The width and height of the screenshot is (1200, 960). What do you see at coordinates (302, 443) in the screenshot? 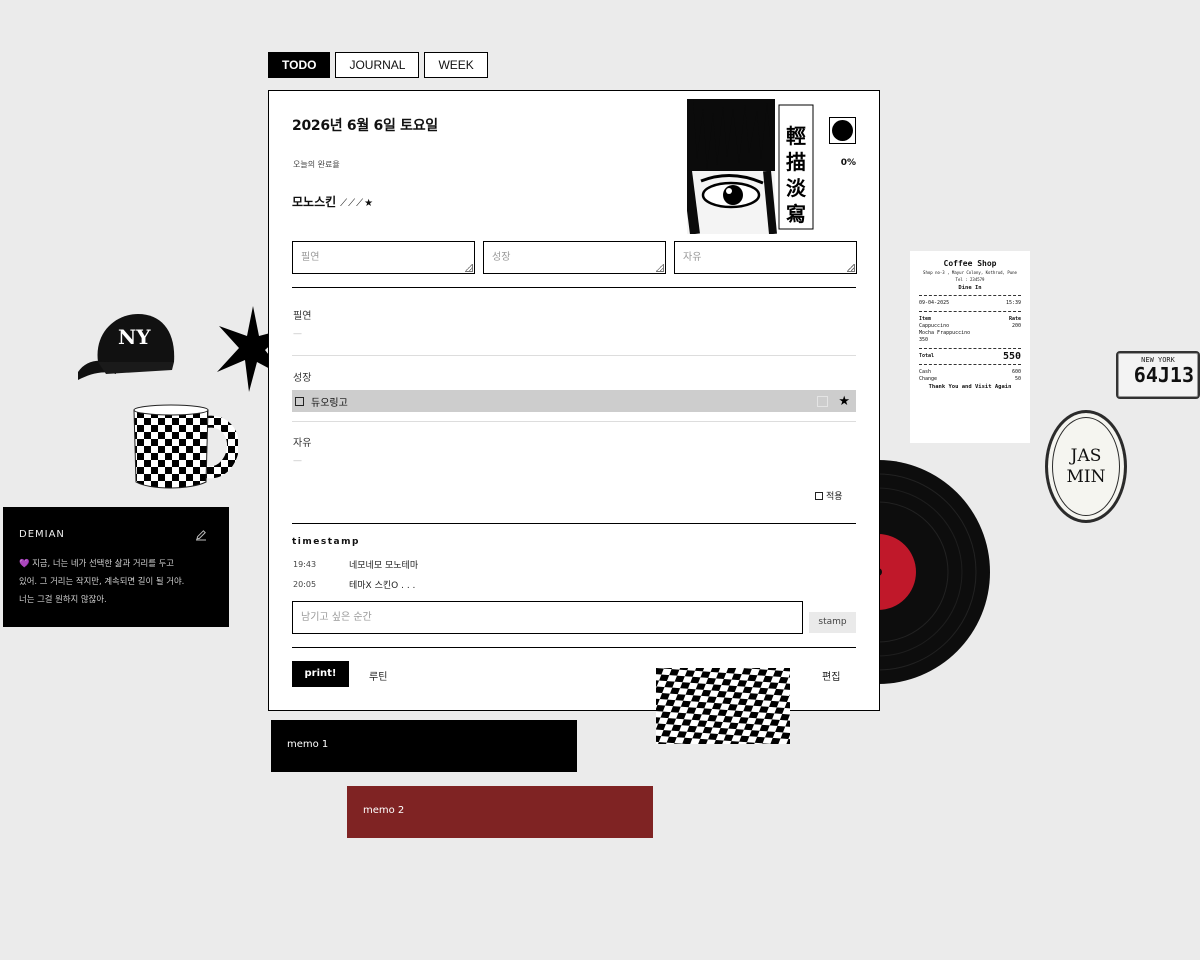
I see `section-label-jayu: 자유` at bounding box center [302, 443].